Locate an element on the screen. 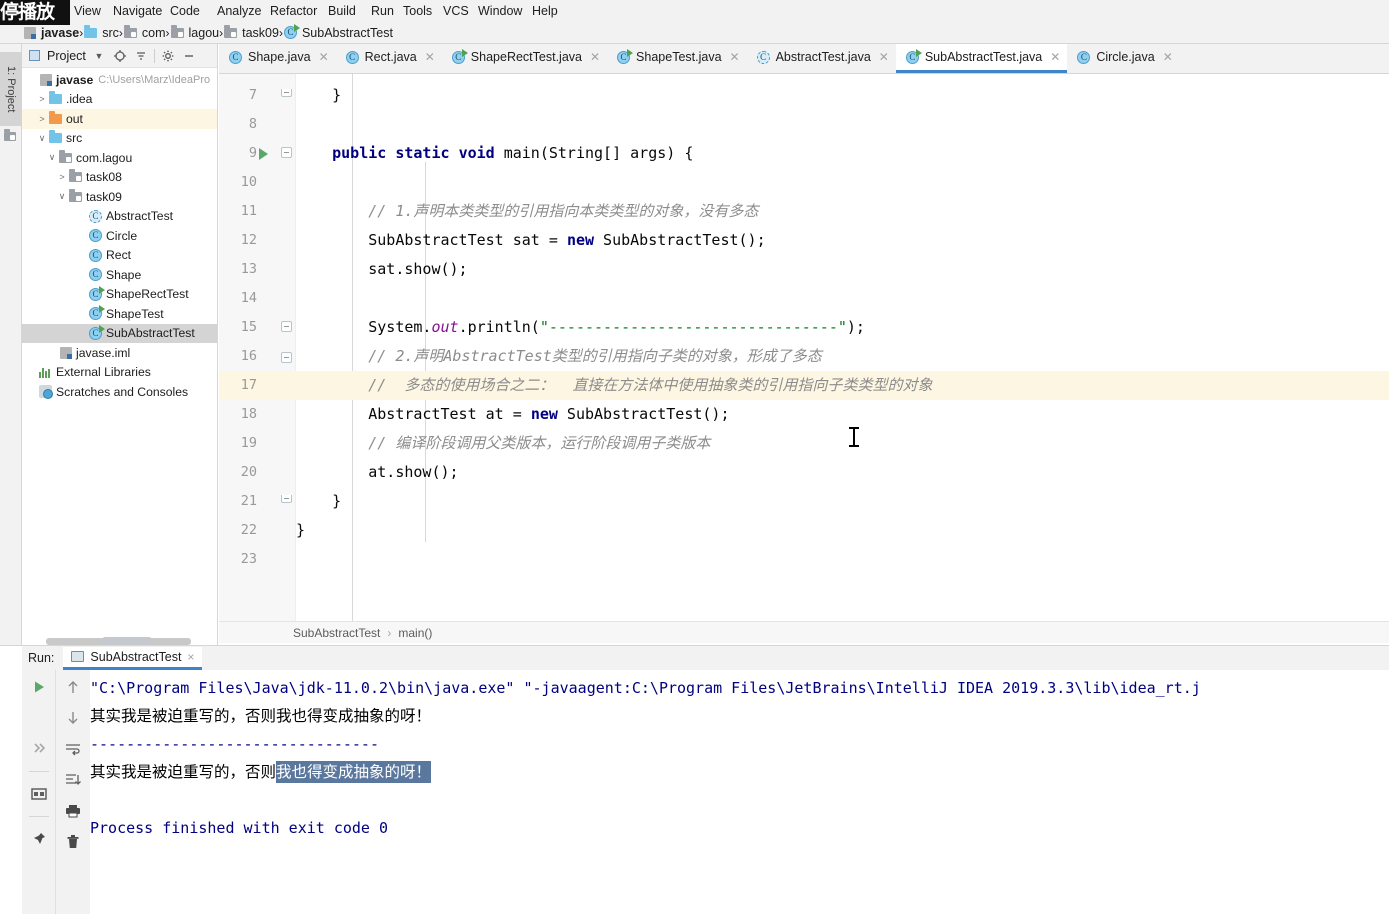 Image resolution: width=1389 pixels, height=914 pixels. rerun-failed-tests-icon is located at coordinates (39, 749).